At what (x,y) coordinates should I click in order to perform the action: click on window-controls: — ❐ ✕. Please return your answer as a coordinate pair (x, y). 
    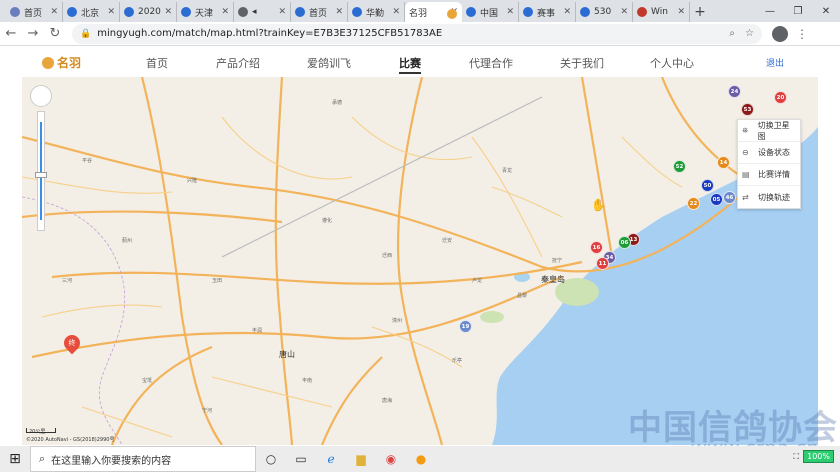
    Looking at the image, I should click on (798, 11).